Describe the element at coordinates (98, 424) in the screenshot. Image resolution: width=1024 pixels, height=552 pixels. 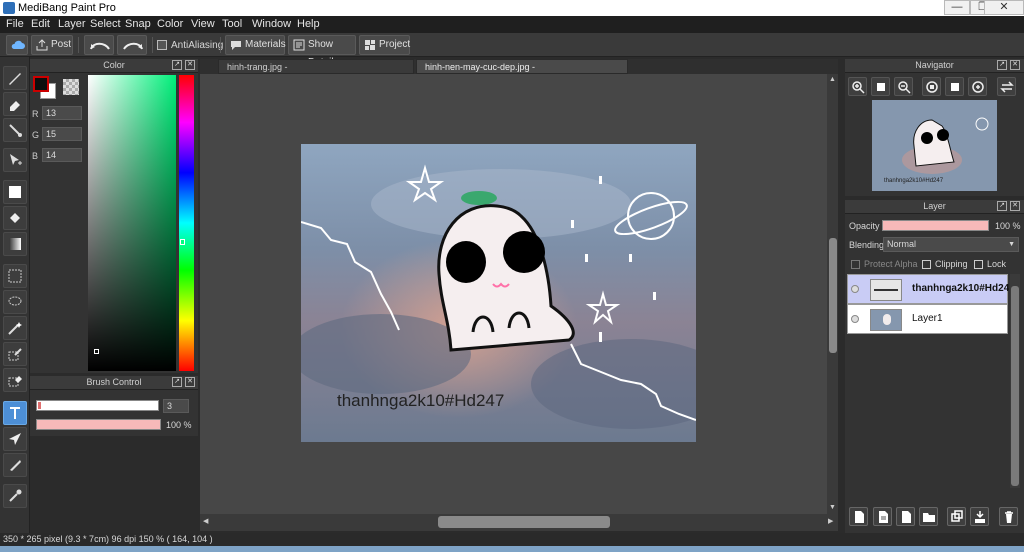
I see `brush-opacity-slider` at that location.